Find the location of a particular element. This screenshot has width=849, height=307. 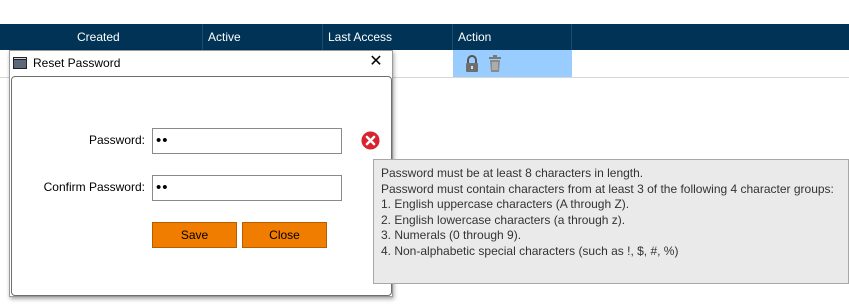

grid-header: Created Active Last Access Action is located at coordinates (424, 37).